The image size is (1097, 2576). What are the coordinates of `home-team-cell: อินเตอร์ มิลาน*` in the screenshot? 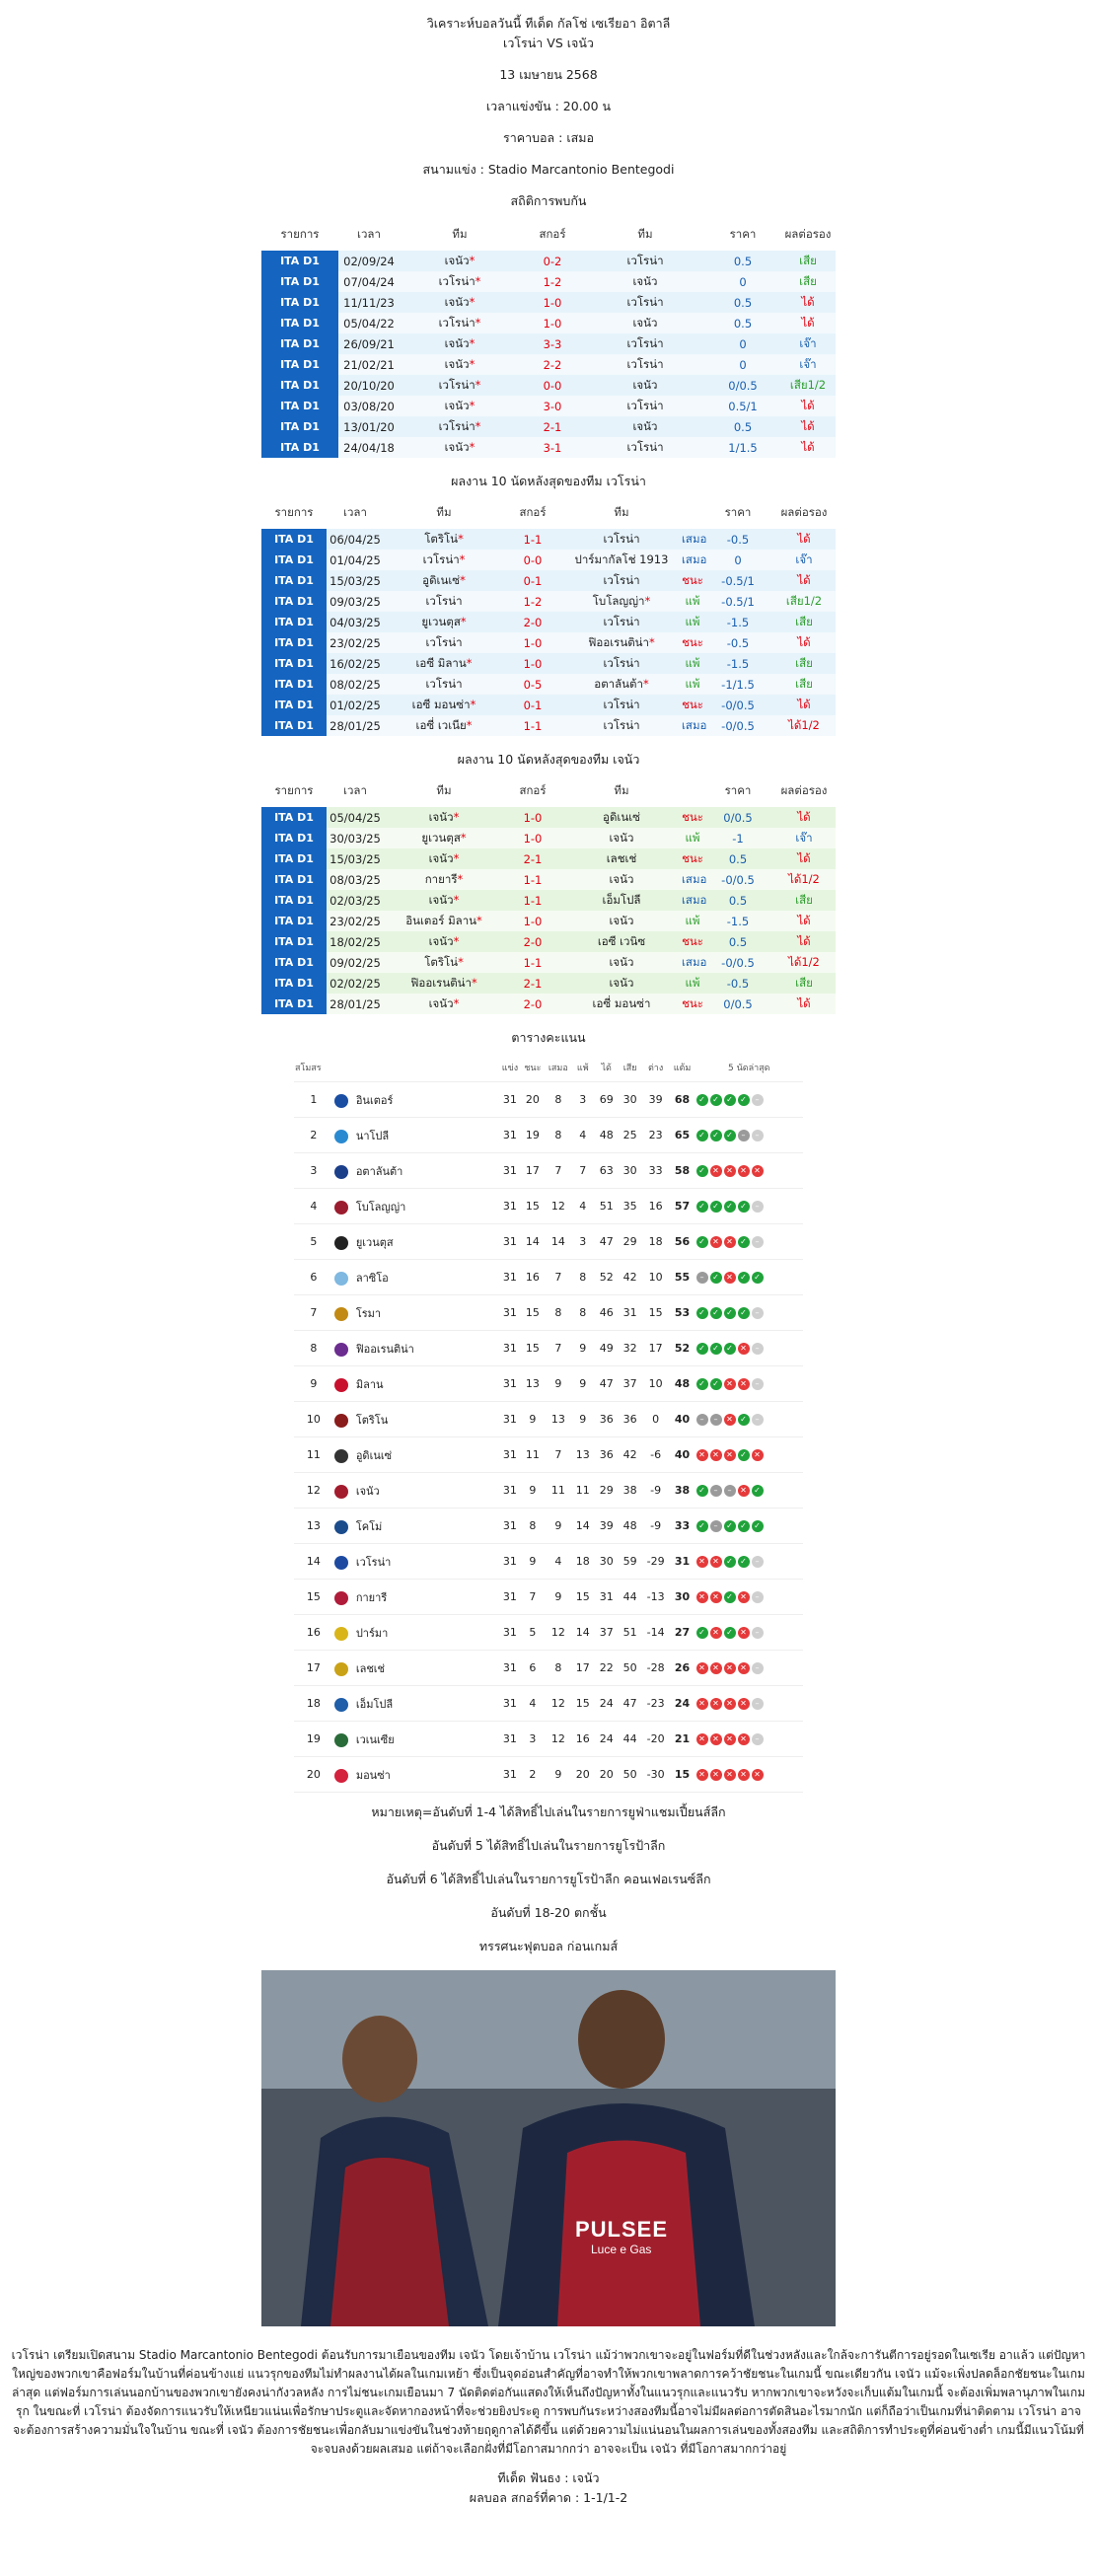 It's located at (444, 921).